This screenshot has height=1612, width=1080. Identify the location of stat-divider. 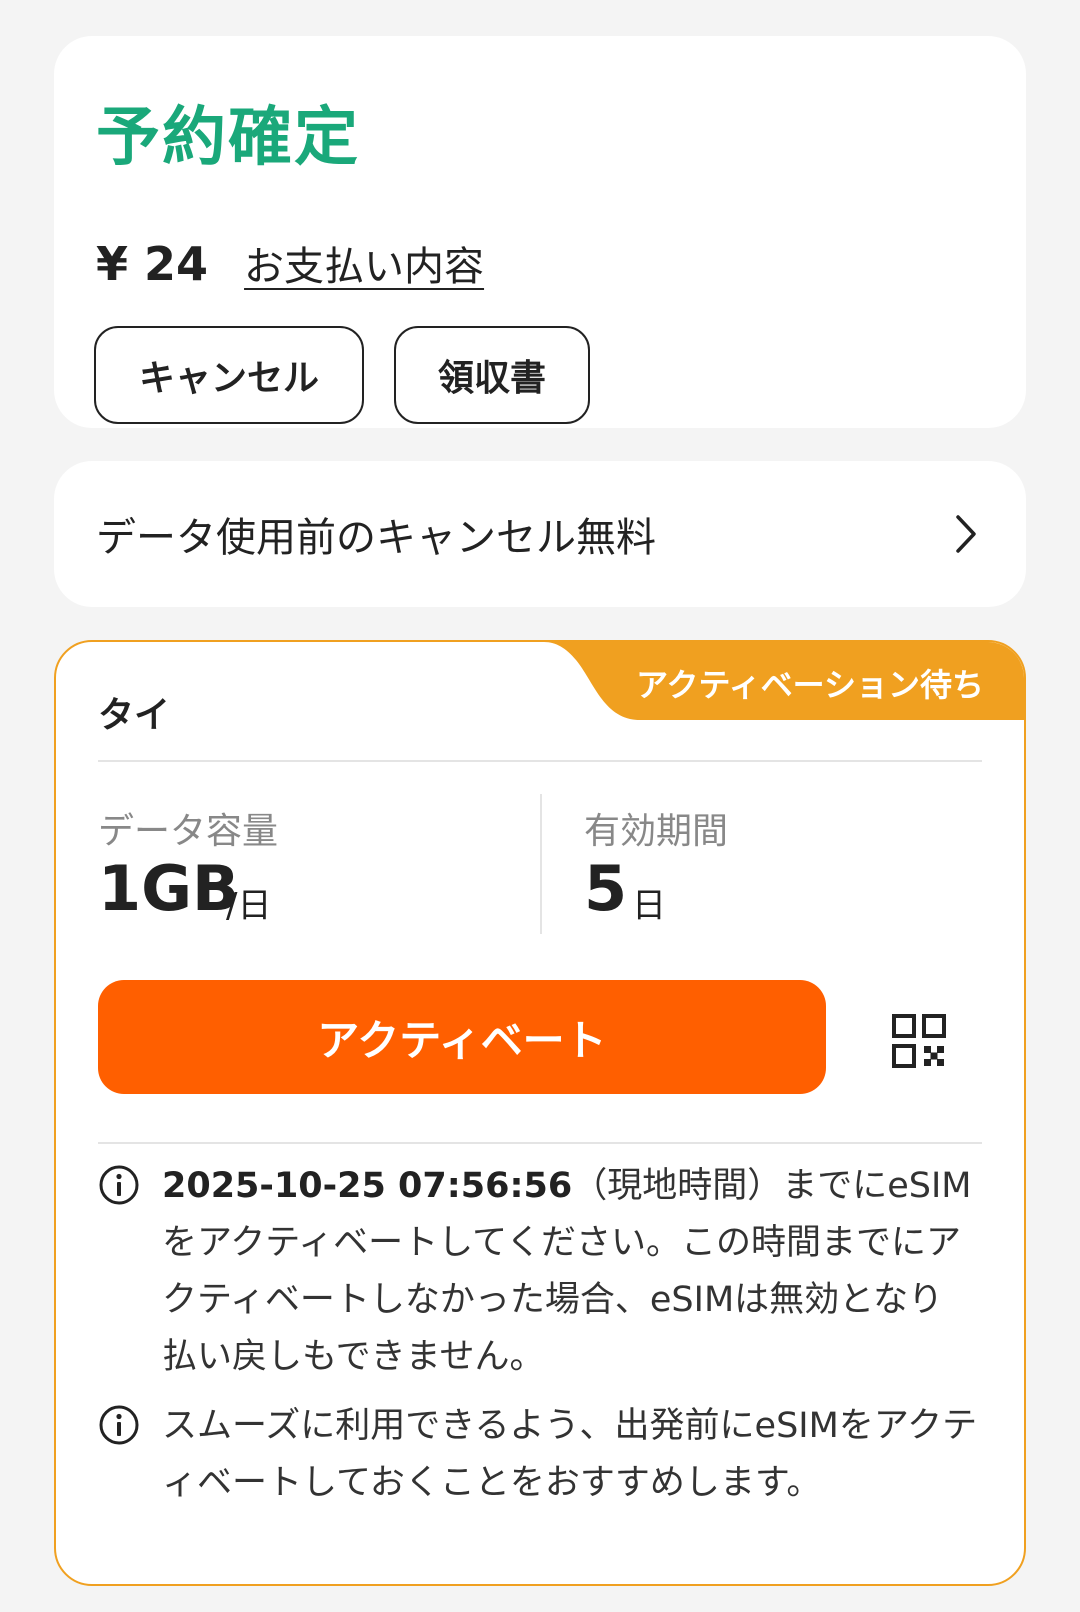
(541, 864).